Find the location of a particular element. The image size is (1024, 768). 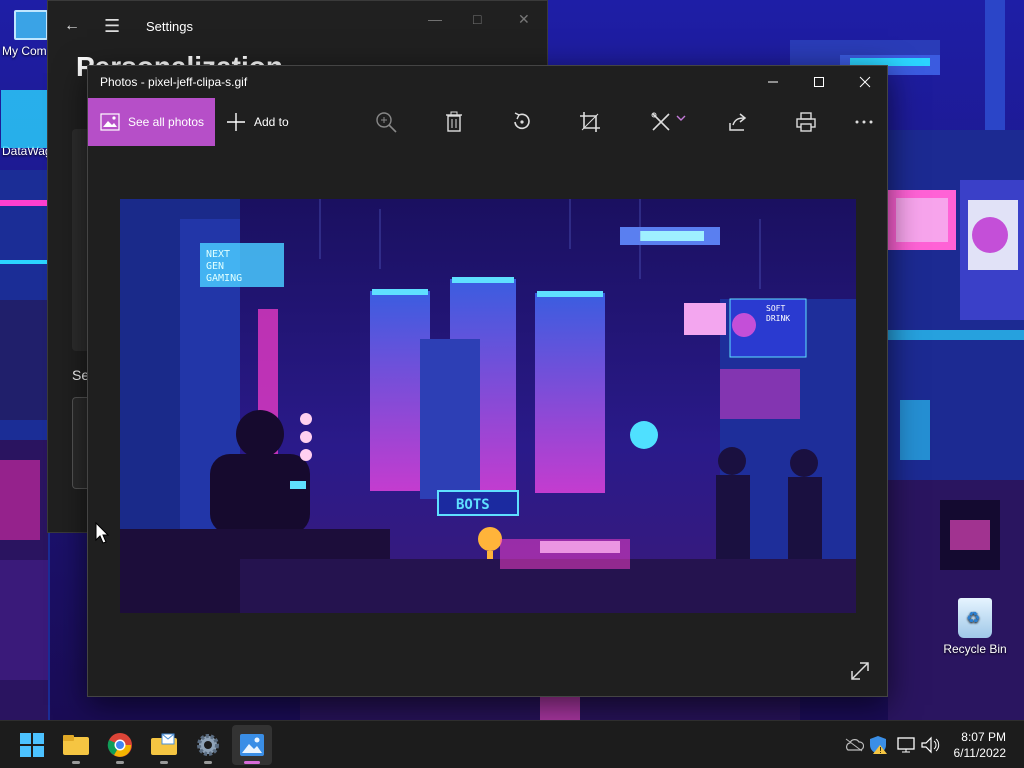

expand-icon is located at coordinates (860, 671).